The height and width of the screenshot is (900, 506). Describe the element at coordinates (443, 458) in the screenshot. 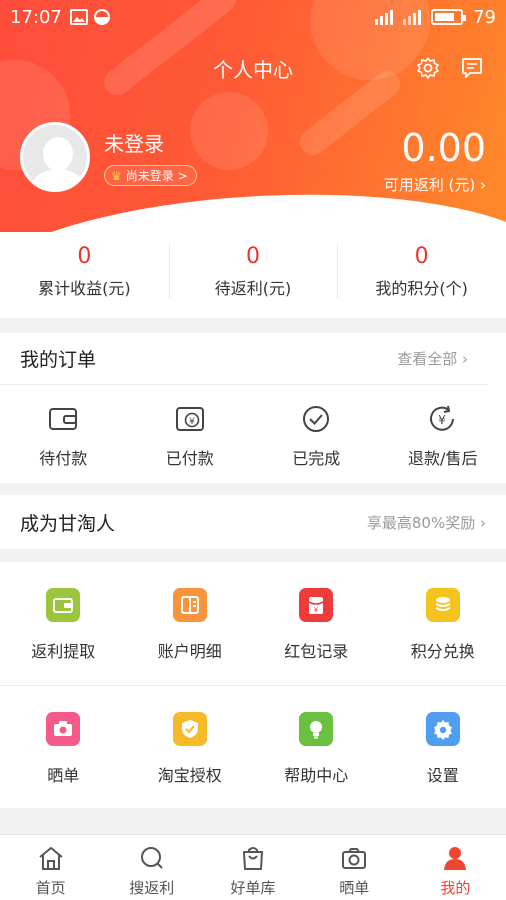

I see `order-label: 退款/售后` at that location.